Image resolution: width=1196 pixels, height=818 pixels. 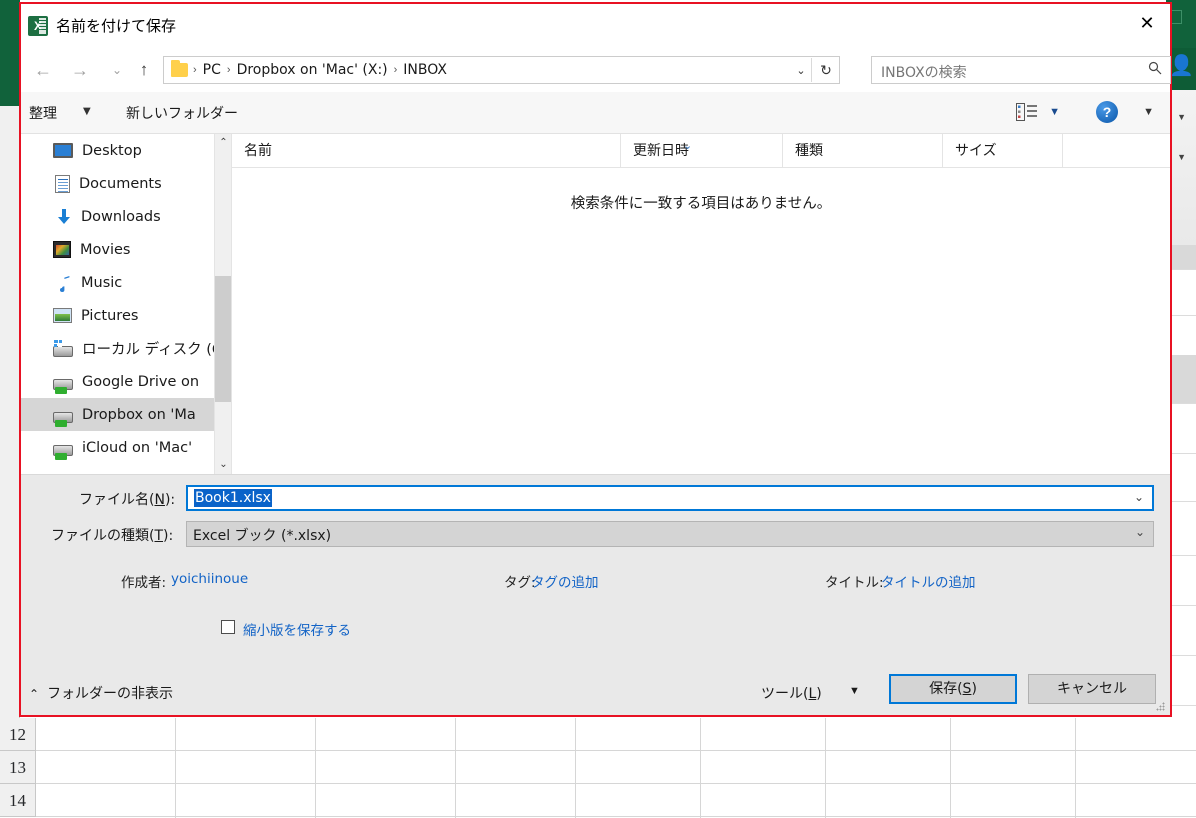 What do you see at coordinates (182, 113) in the screenshot?
I see `new-folder-button: 新しいフォルダー` at bounding box center [182, 113].